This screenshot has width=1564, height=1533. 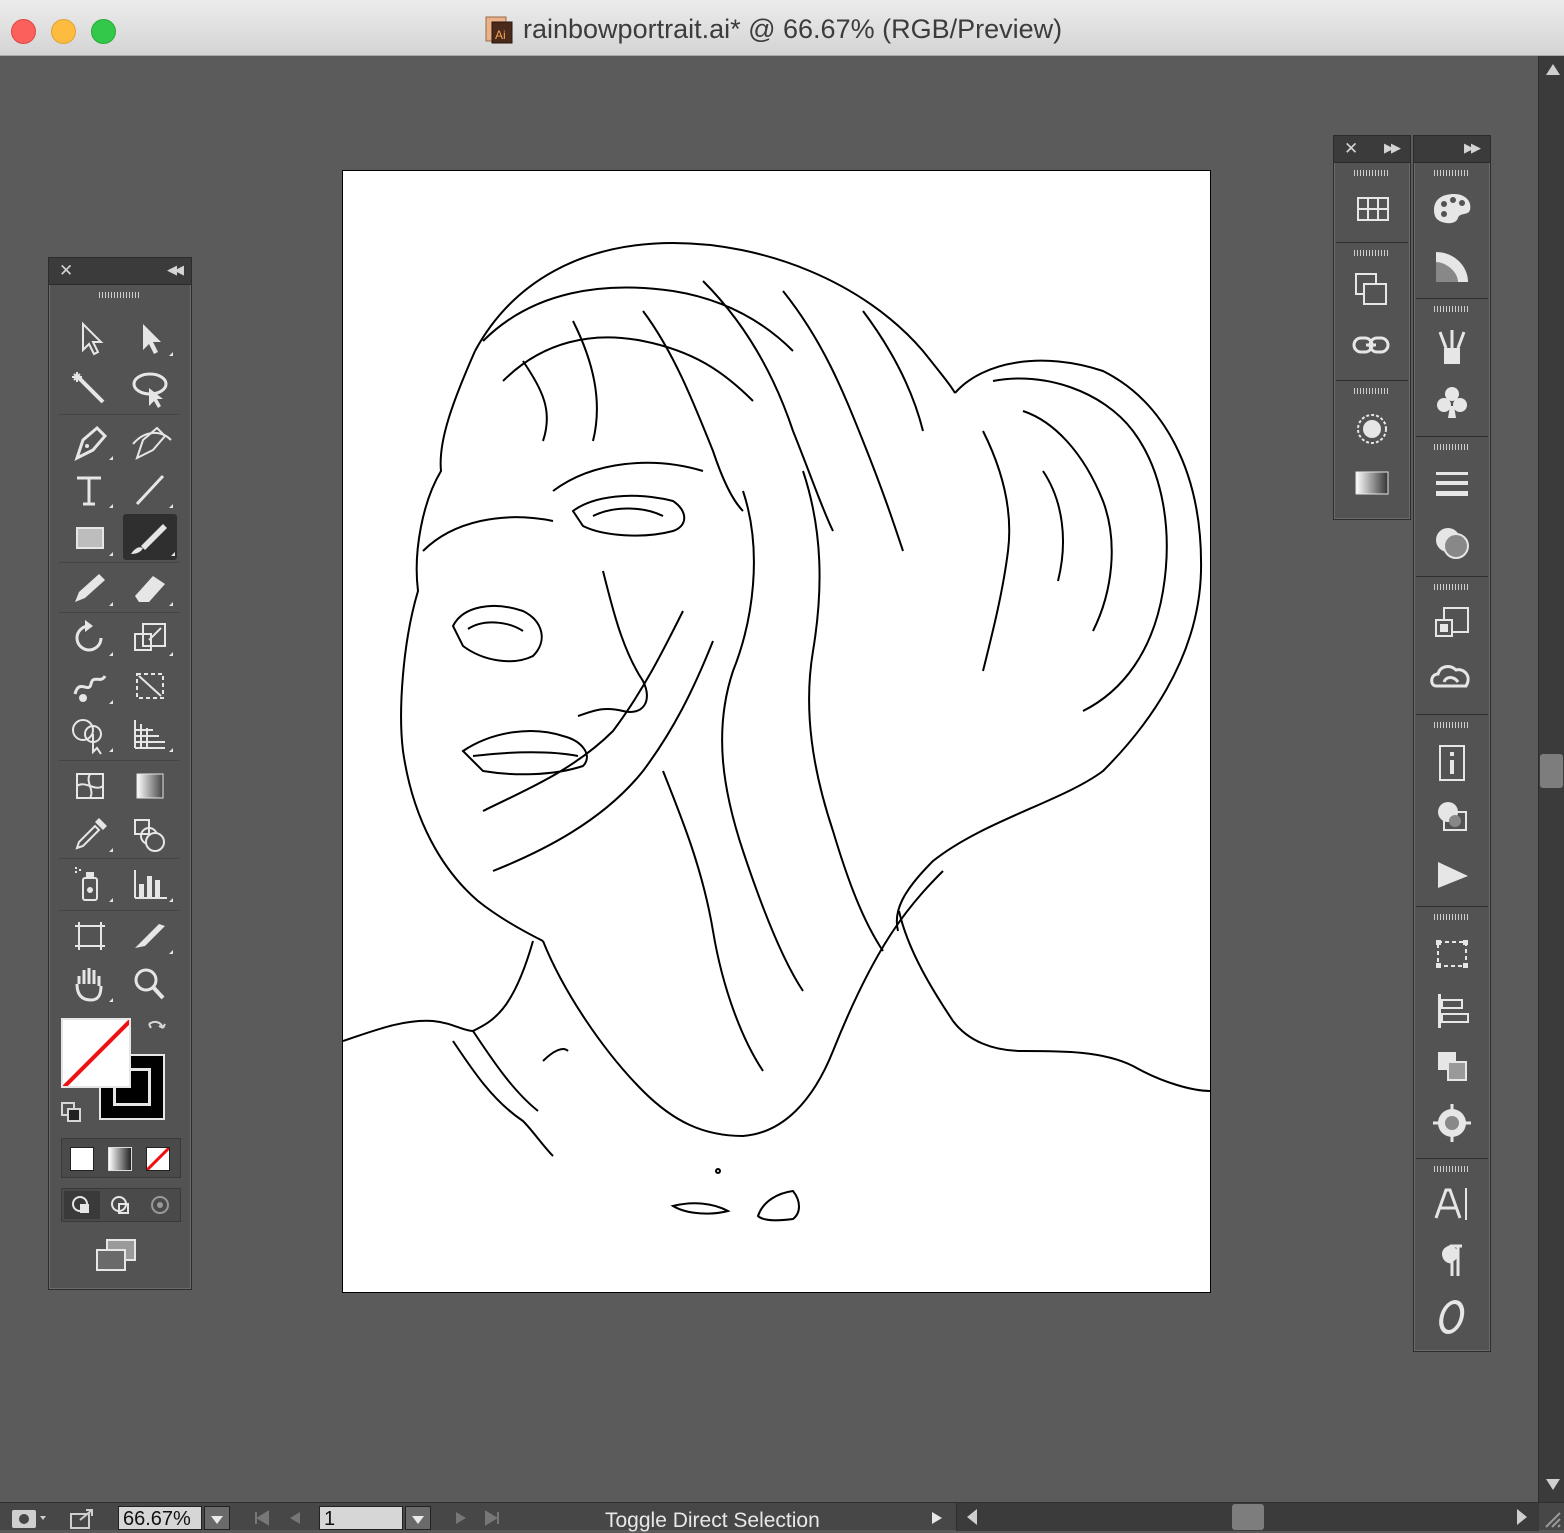 What do you see at coordinates (1553, 69) in the screenshot?
I see `scroll-up-arrow-icon` at bounding box center [1553, 69].